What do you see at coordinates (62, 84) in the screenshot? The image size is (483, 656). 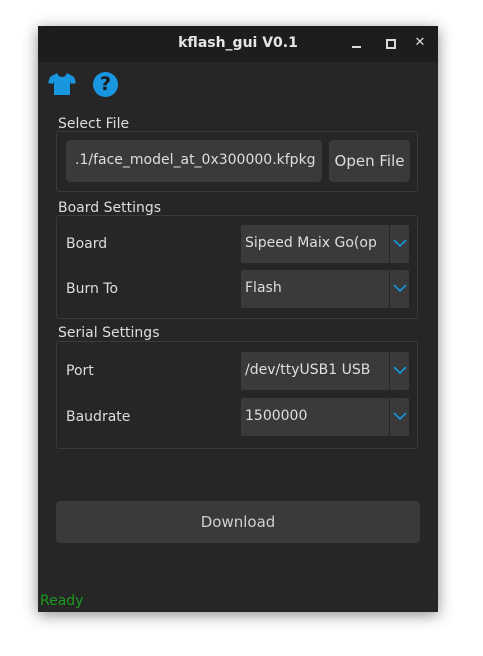 I see `t-shirt-icon` at bounding box center [62, 84].